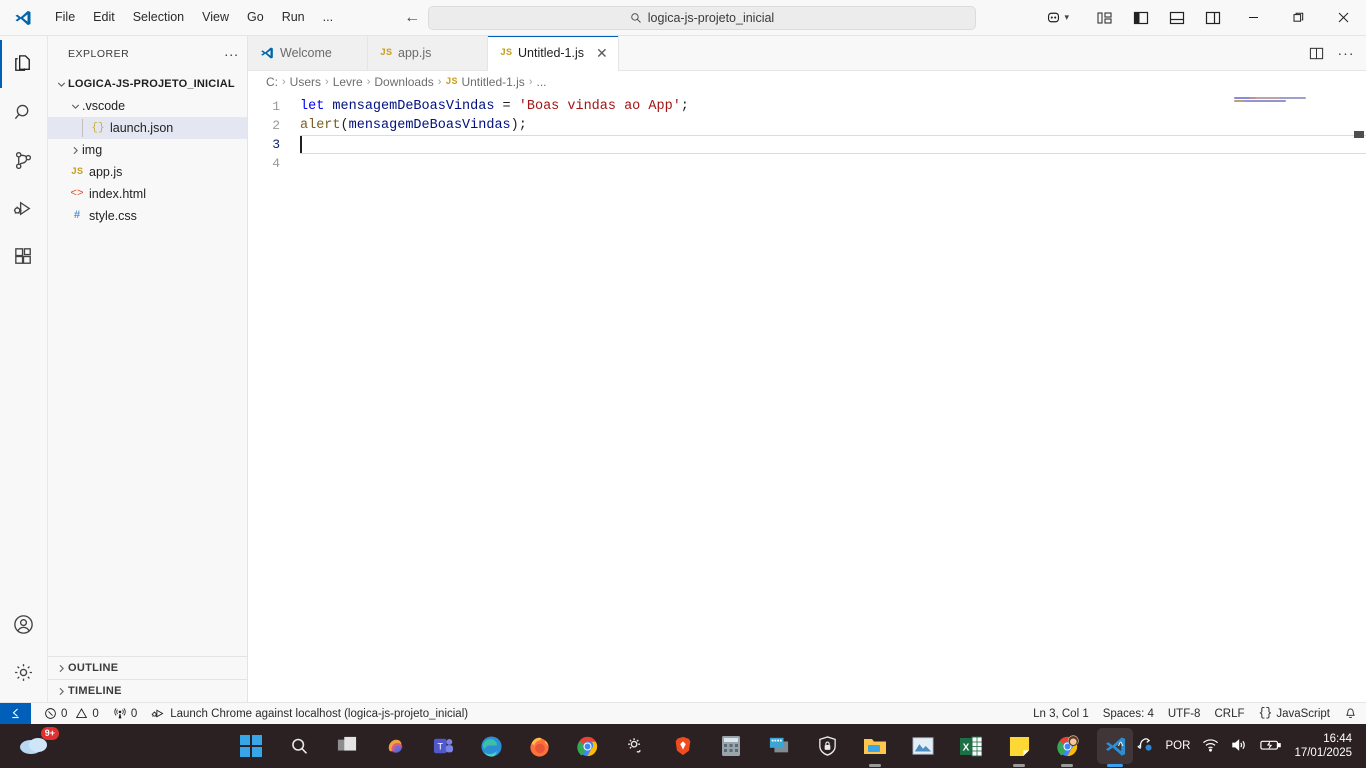 Image resolution: width=1366 pixels, height=768 pixels. What do you see at coordinates (255, 17) in the screenshot?
I see `menu-go: Go` at bounding box center [255, 17].